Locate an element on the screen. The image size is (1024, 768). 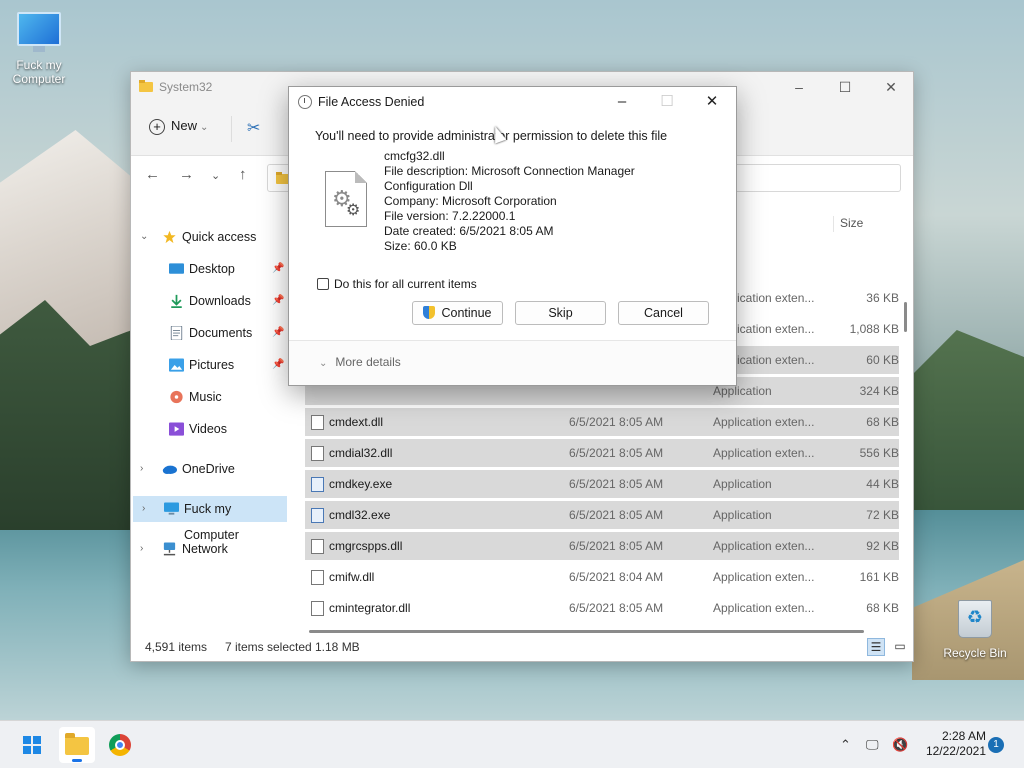
file-size: 60 KB is located at coordinates (882, 360).